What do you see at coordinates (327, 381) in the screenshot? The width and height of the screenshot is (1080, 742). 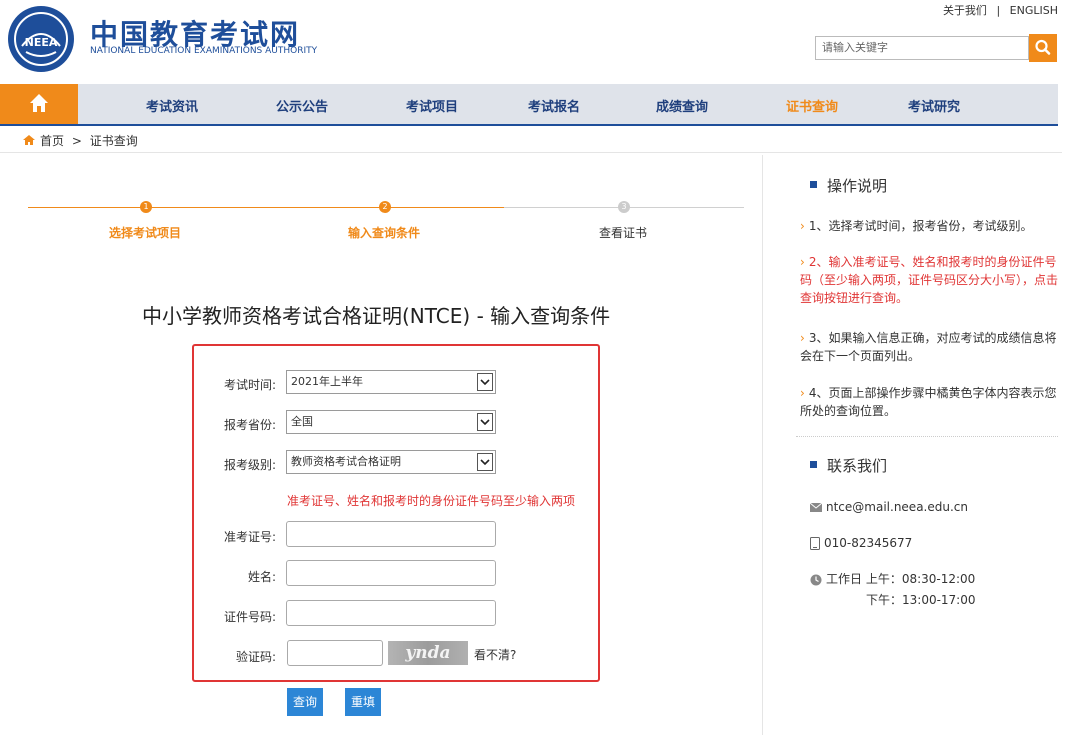 I see `exam-time-value: 2021年上半年` at bounding box center [327, 381].